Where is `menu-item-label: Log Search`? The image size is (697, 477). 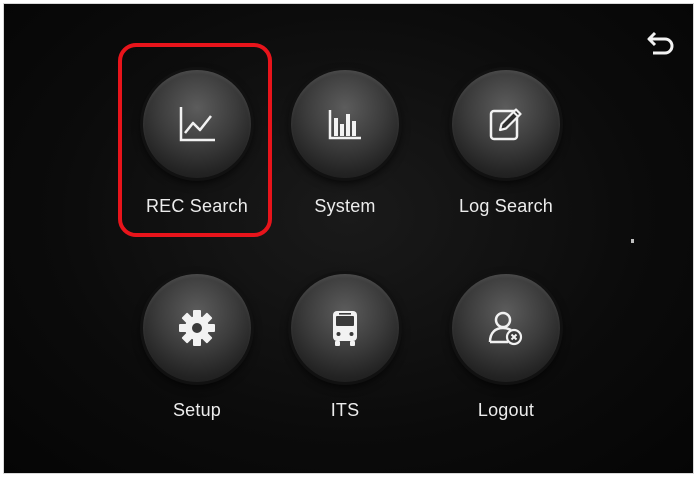
menu-item-label: Log Search is located at coordinates (506, 206).